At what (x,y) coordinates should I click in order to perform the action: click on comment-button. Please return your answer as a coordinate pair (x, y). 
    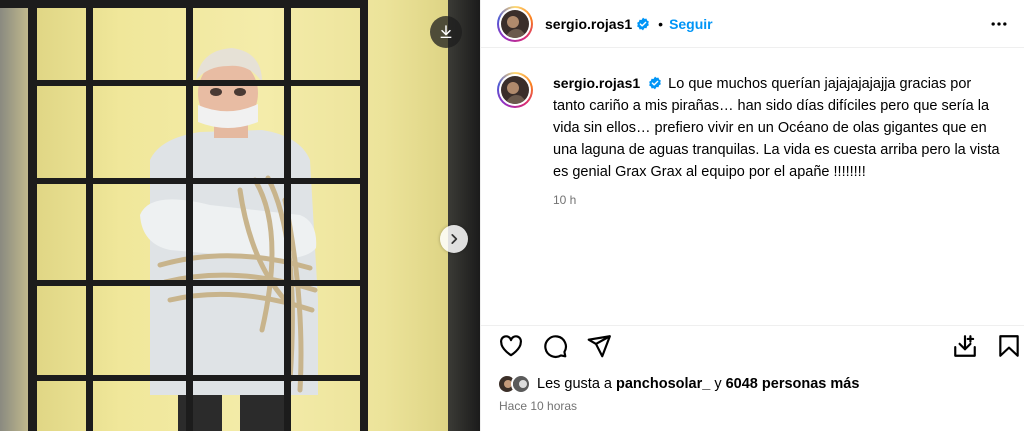
    Looking at the image, I should click on (555, 346).